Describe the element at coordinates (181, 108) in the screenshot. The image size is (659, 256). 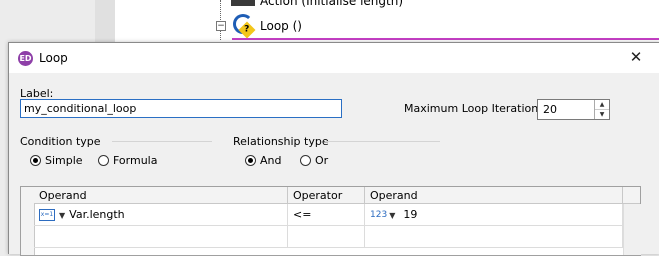
I see `label-input` at that location.